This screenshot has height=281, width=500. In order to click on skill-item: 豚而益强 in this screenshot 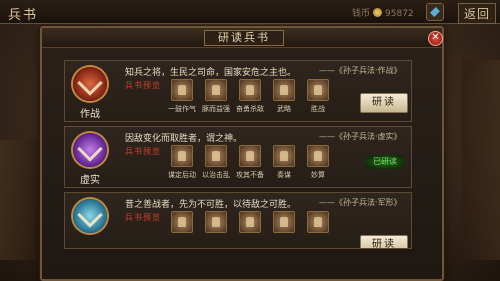, I will do `click(216, 99)`.